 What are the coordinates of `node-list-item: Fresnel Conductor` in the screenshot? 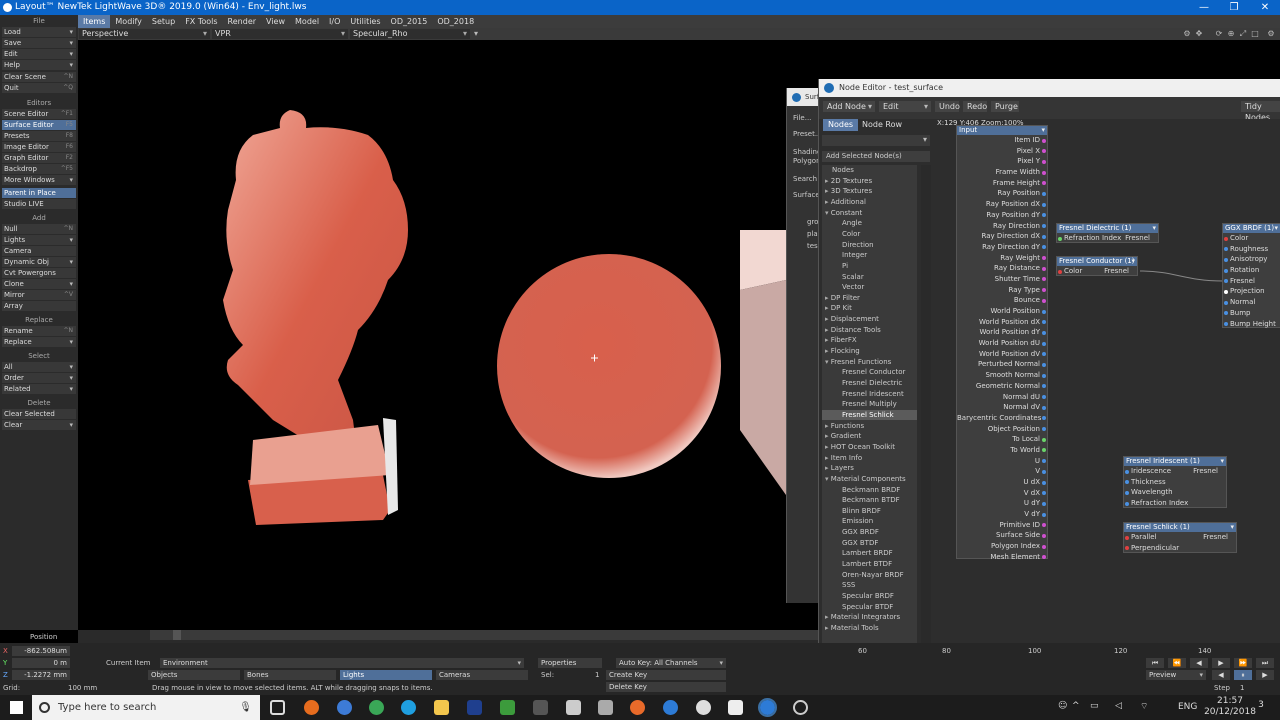 It's located at (869, 372).